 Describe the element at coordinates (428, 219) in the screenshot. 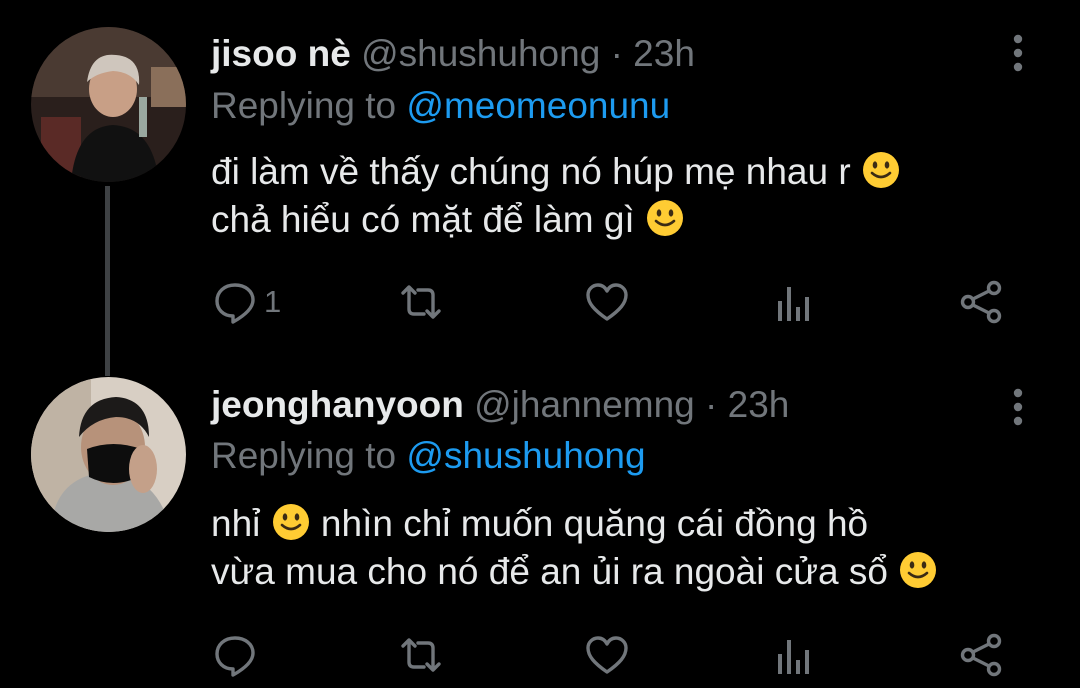

I see `tweet-text-line: chả hiểu có mặt để làm gì` at that location.